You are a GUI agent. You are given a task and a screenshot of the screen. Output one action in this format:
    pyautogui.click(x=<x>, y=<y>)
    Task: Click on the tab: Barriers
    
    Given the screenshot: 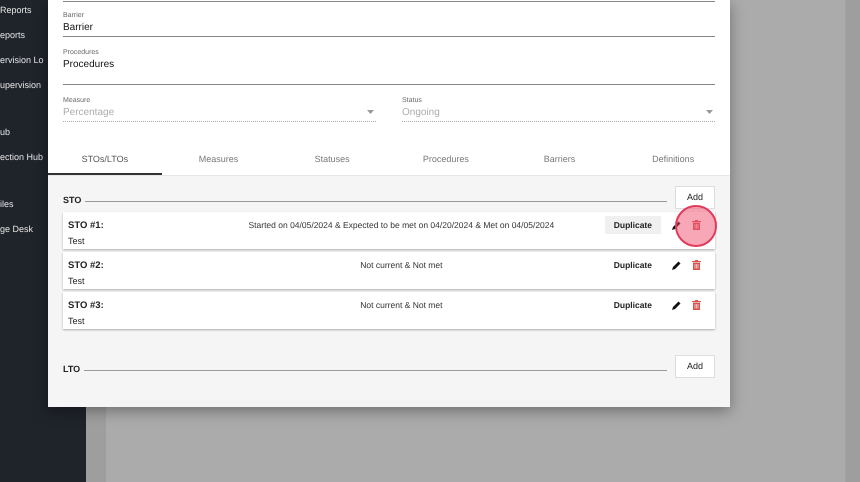 What is the action you would take?
    pyautogui.click(x=559, y=161)
    